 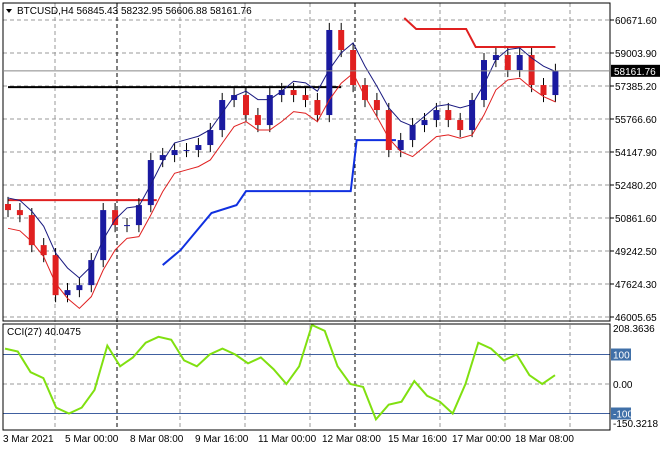 What do you see at coordinates (636, 252) in the screenshot?
I see `price-label: 49242.50` at bounding box center [636, 252].